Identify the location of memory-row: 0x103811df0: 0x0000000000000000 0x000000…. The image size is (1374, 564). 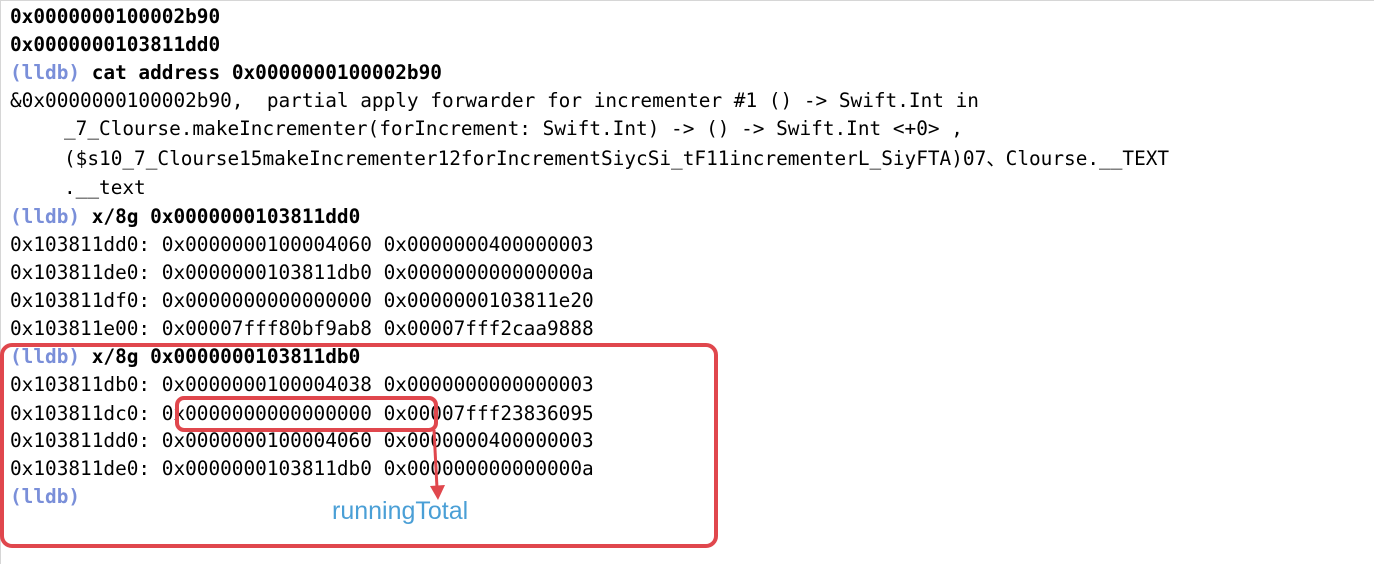
(302, 300).